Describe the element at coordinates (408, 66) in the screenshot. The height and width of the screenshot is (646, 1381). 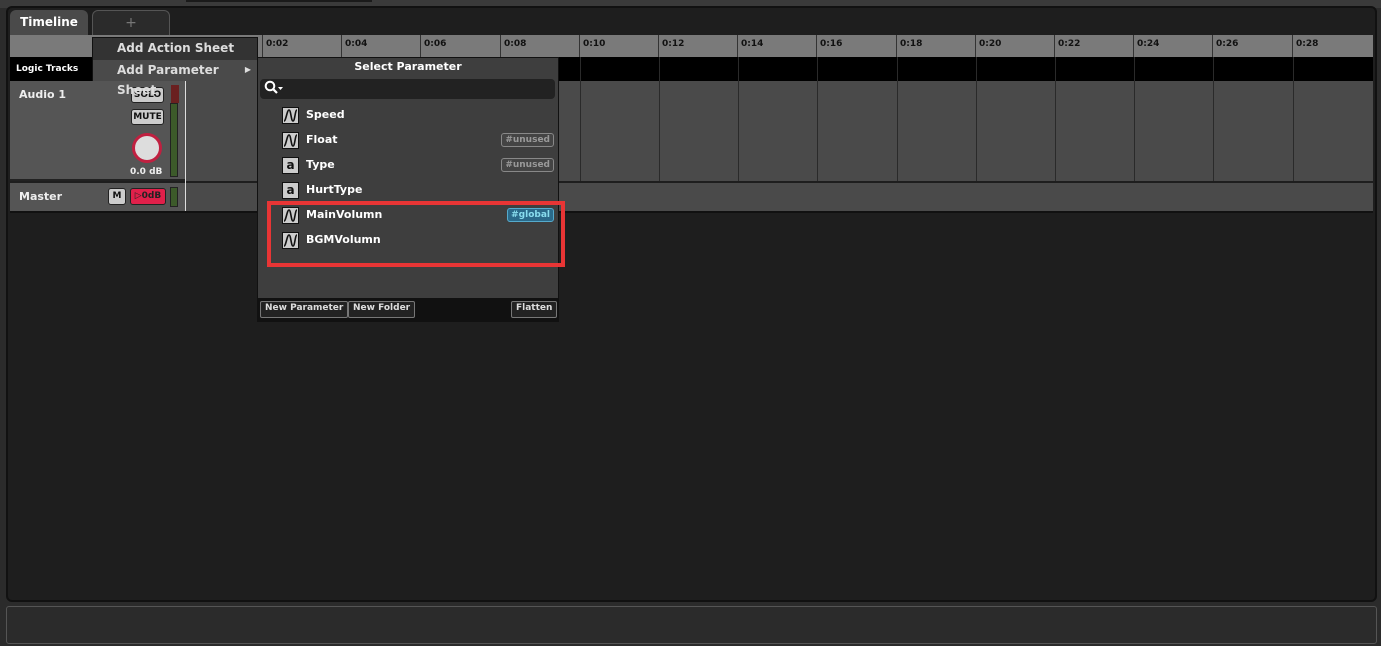
I see `panel-title: Select Parameter` at that location.